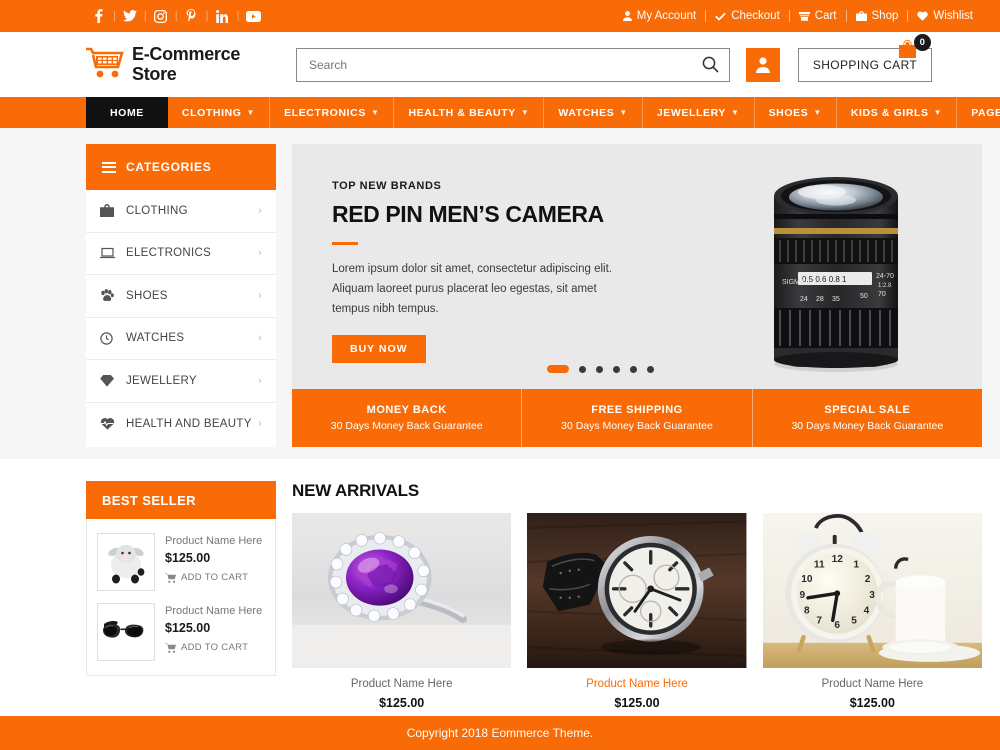 This screenshot has width=1000, height=750. I want to click on buy-now-button: BUY NOW, so click(379, 349).